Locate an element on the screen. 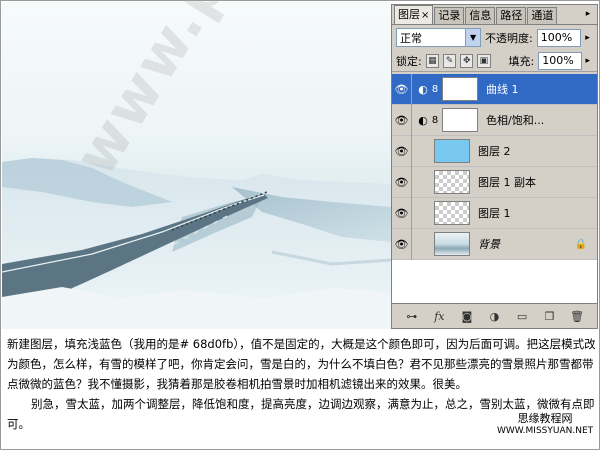  opacity-slider-arrow-icon: ▸ is located at coordinates (589, 38).